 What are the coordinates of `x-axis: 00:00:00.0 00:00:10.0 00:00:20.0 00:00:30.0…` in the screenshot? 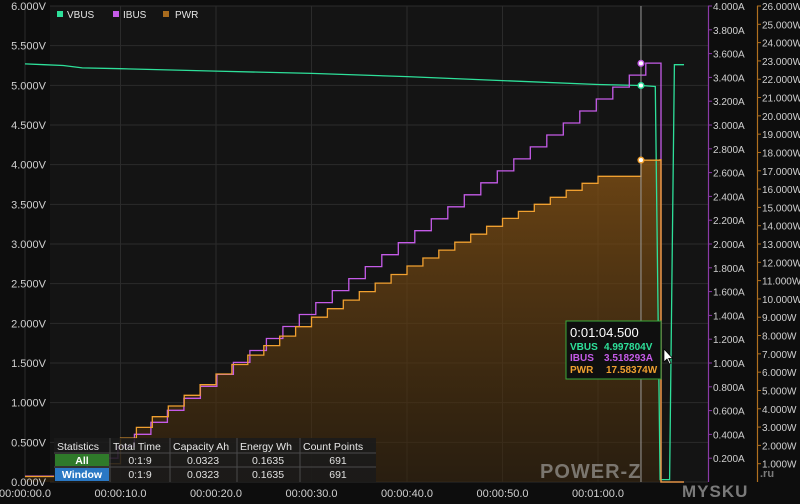 It's located at (312, 494).